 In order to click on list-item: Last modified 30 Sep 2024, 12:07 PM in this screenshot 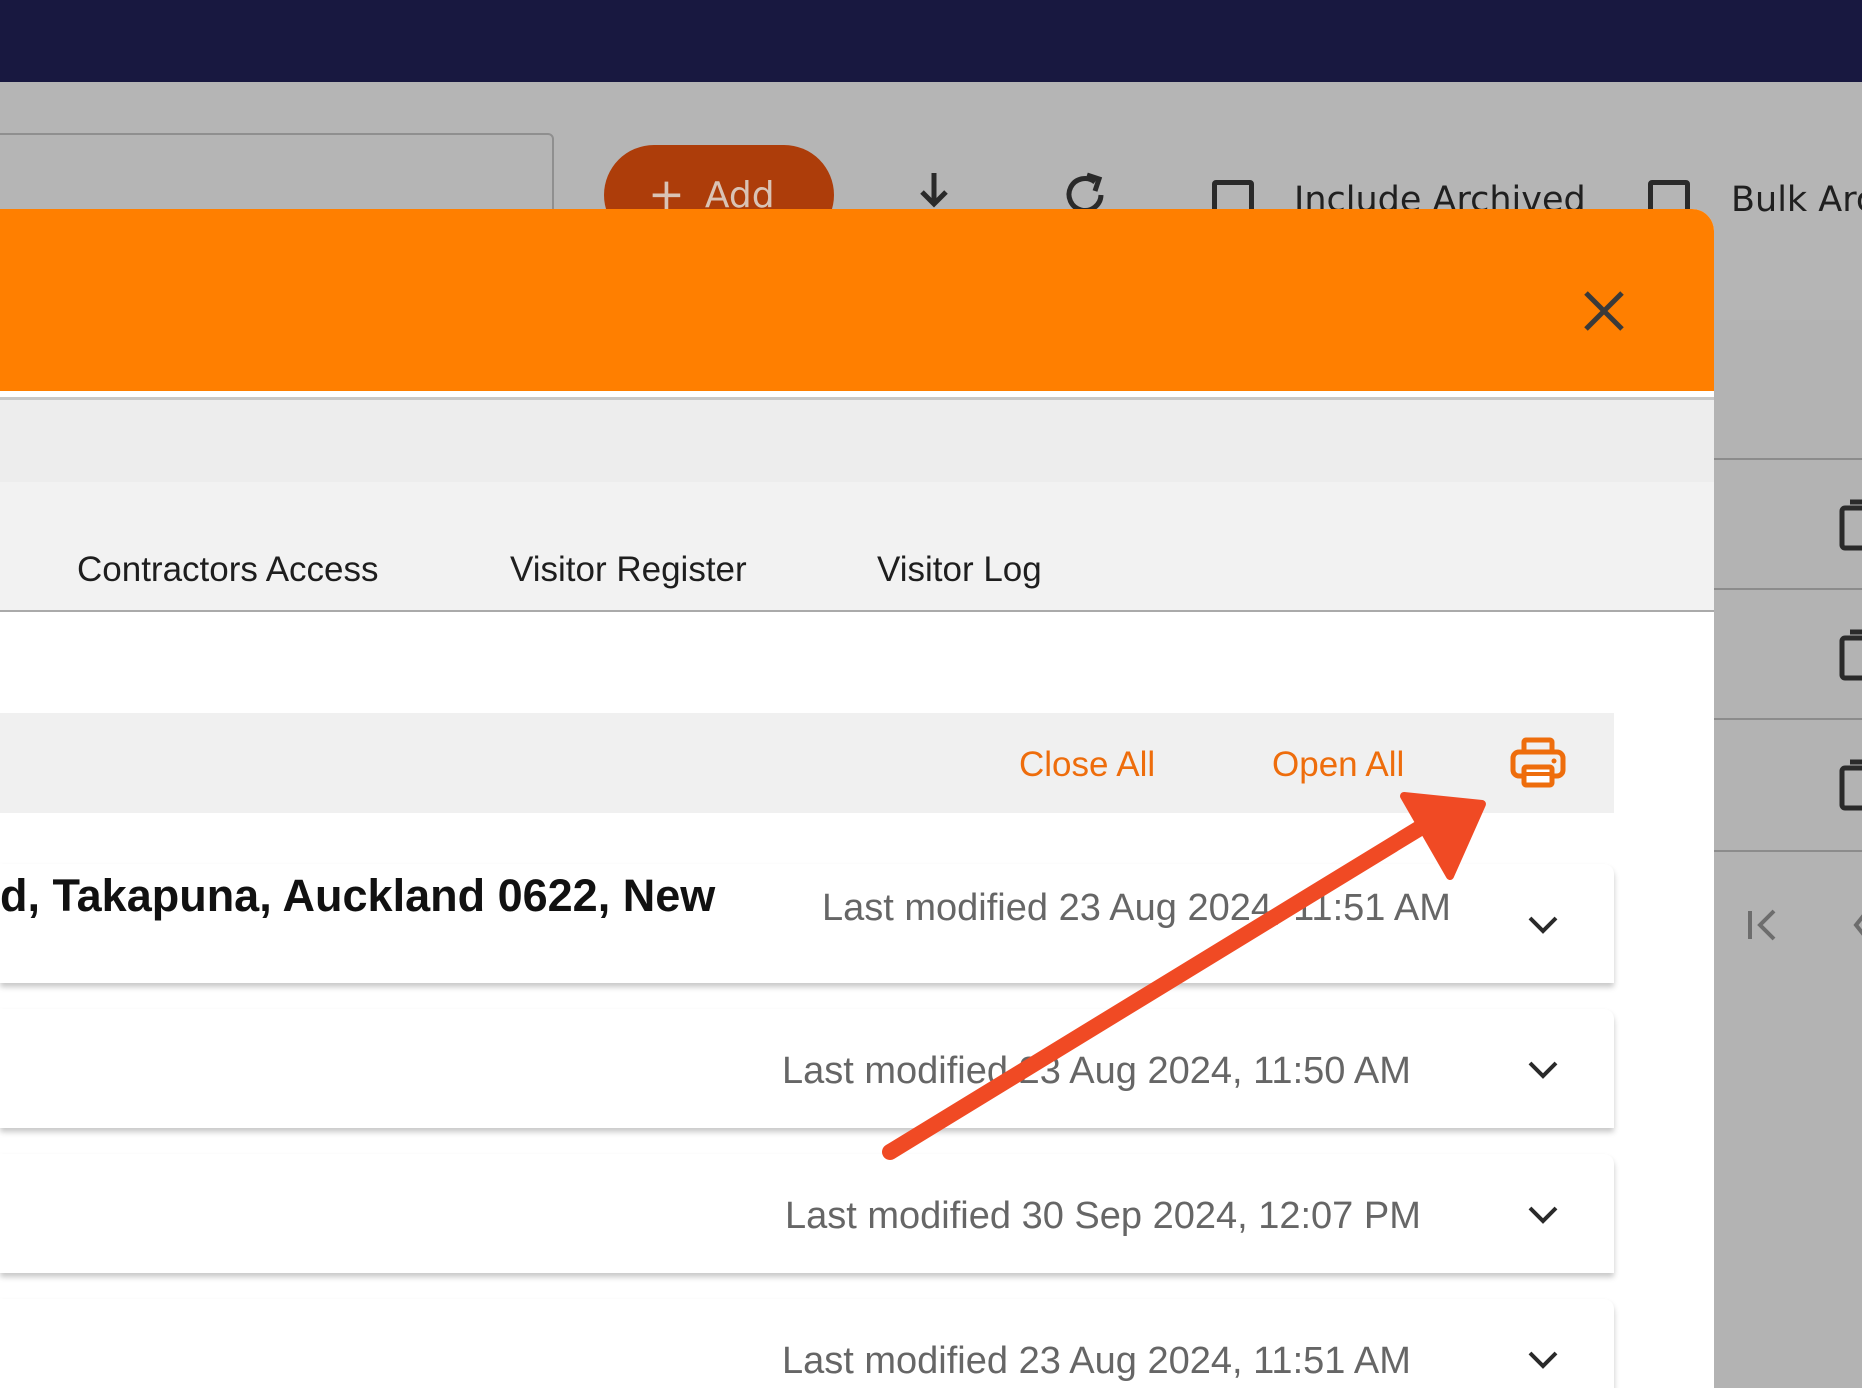, I will do `click(807, 1213)`.